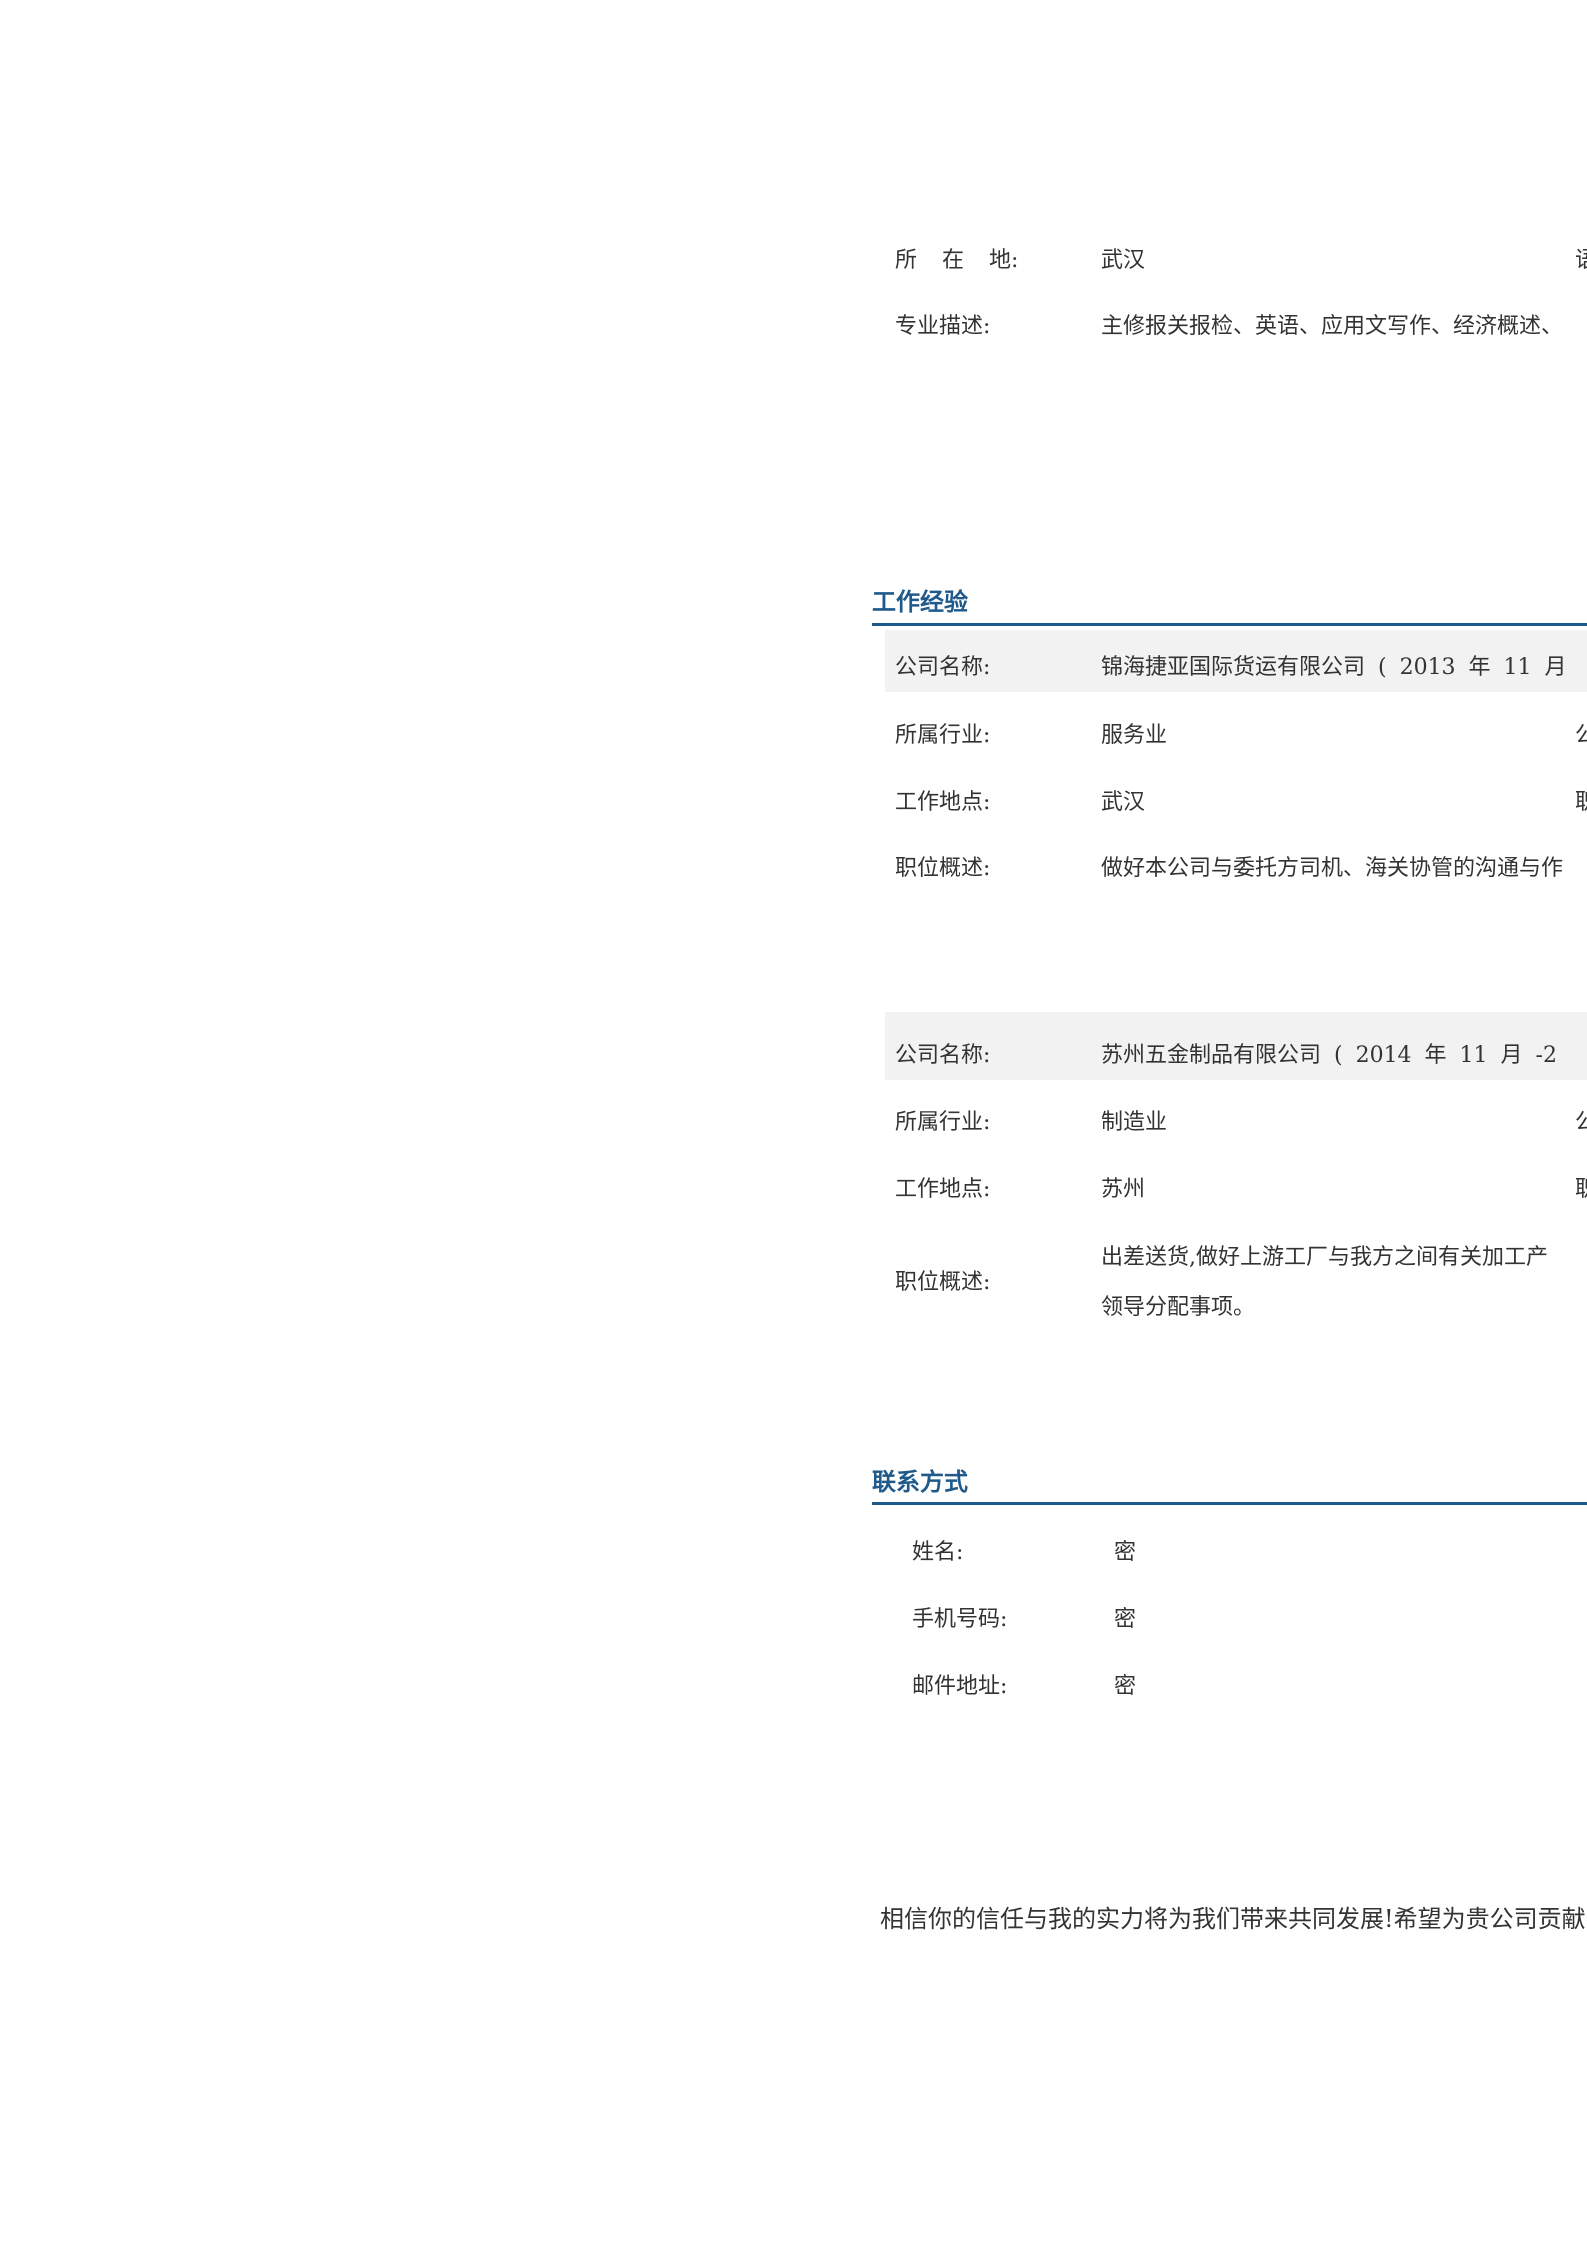 This screenshot has height=2245, width=1587. Describe the element at coordinates (1134, 1122) in the screenshot. I see `job2-industry-value: 制造业` at that location.